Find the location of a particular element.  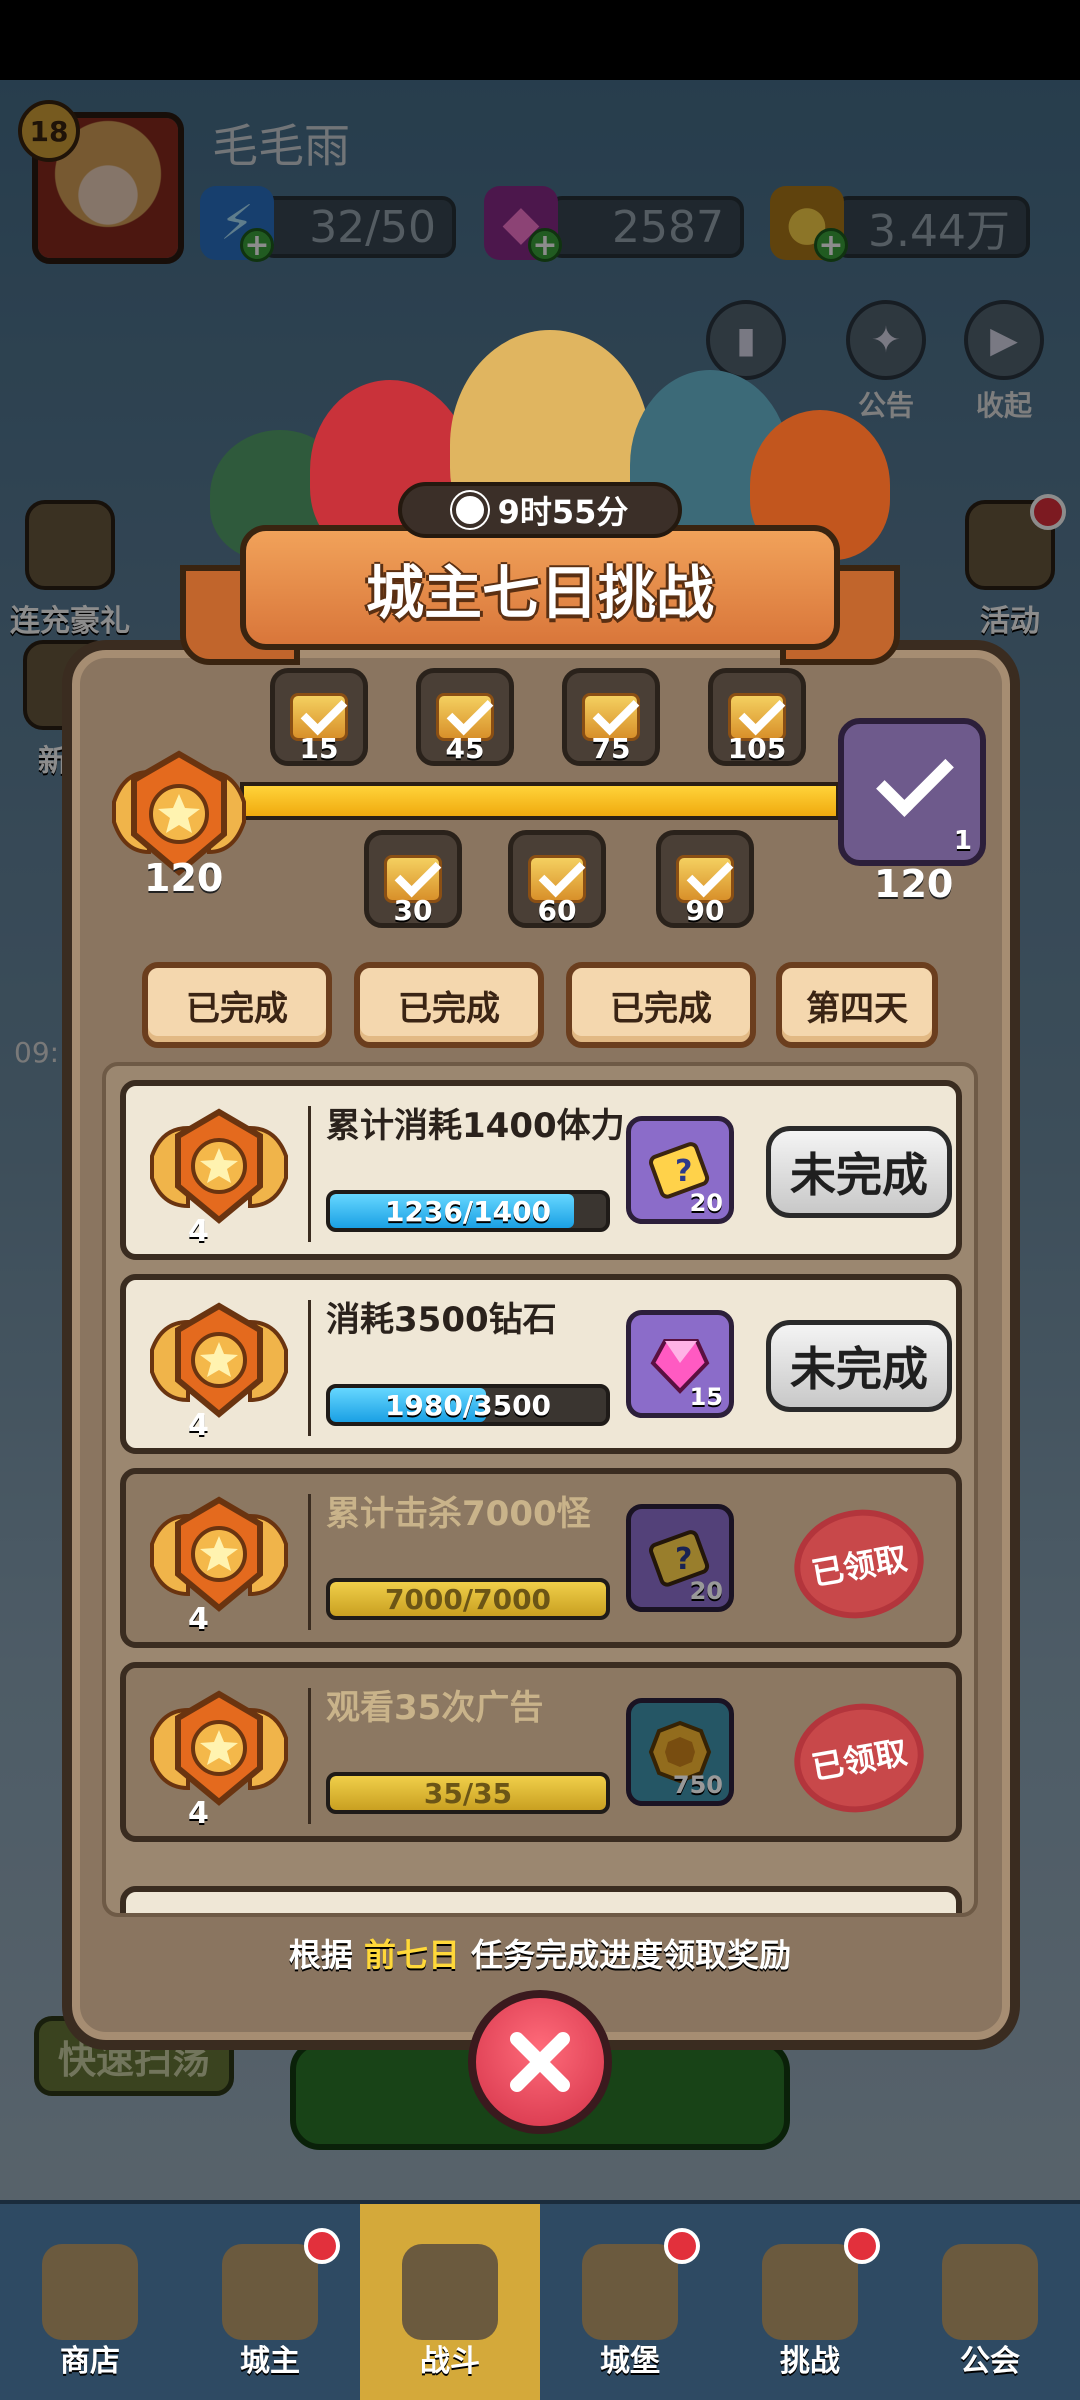

task-card: 4 累计消耗1400体力 1236/1400? 20 未完成 is located at coordinates (541, 1170).